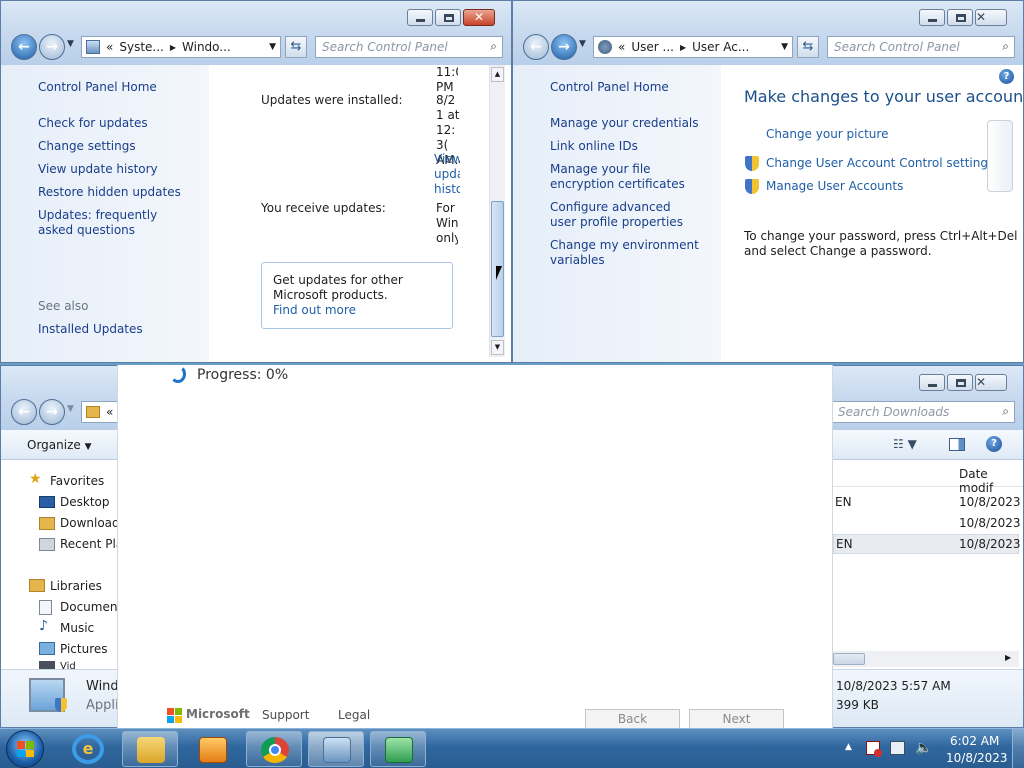 The width and height of the screenshot is (1024, 768). Describe the element at coordinates (928, 502) in the screenshot. I see `table-row: EN 10/8/2023 5` at that location.